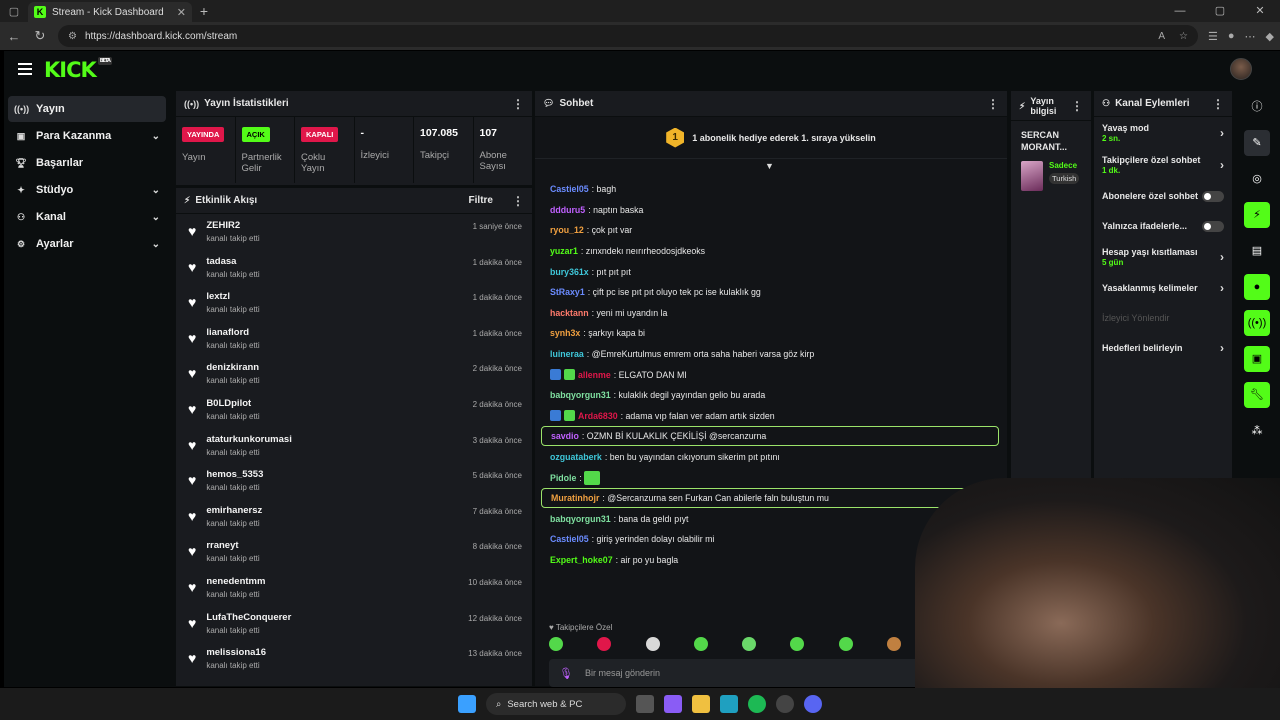 This screenshot has width=1280, height=720. Describe the element at coordinates (1163, 348) in the screenshot. I see `channel-action-row: Hedefleri belirleyin ›` at that location.